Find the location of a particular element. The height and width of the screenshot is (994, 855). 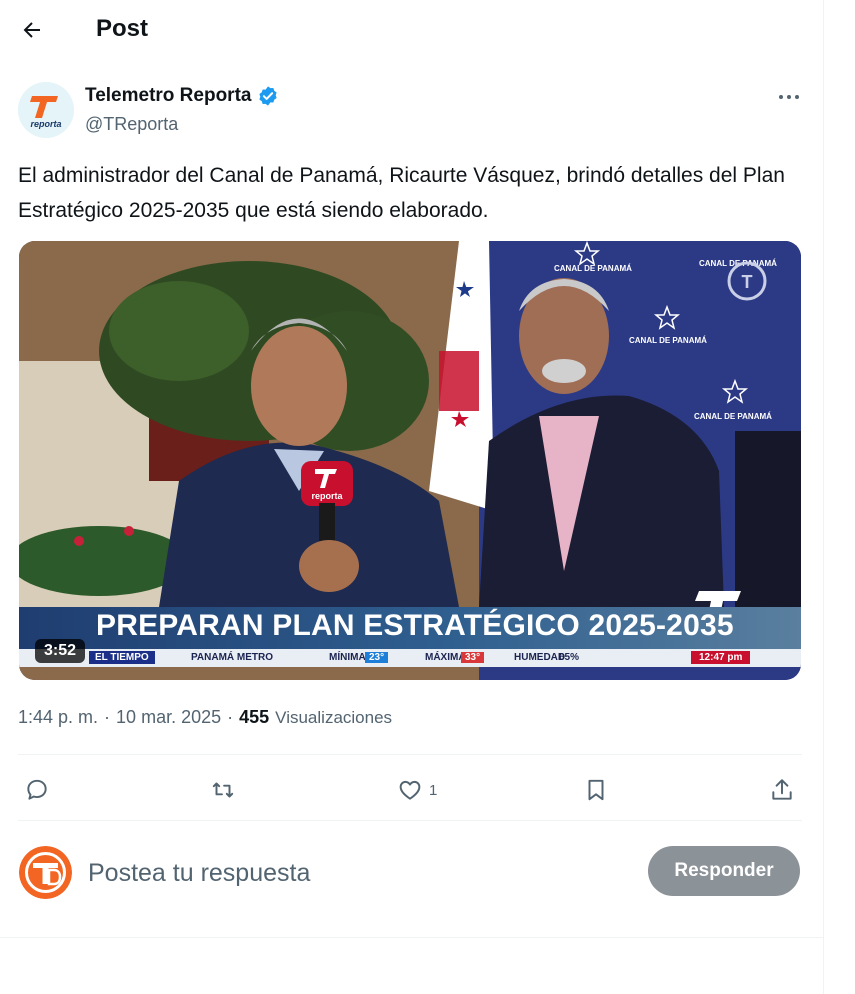

repost-action is located at coordinates (226, 790).